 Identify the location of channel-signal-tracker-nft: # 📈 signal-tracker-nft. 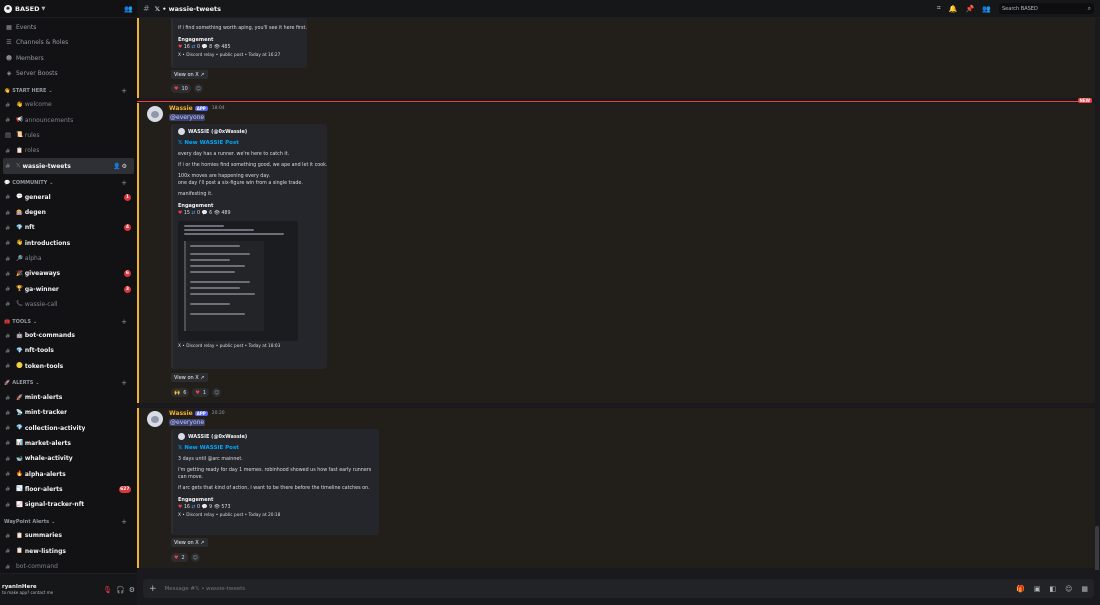
(68, 504).